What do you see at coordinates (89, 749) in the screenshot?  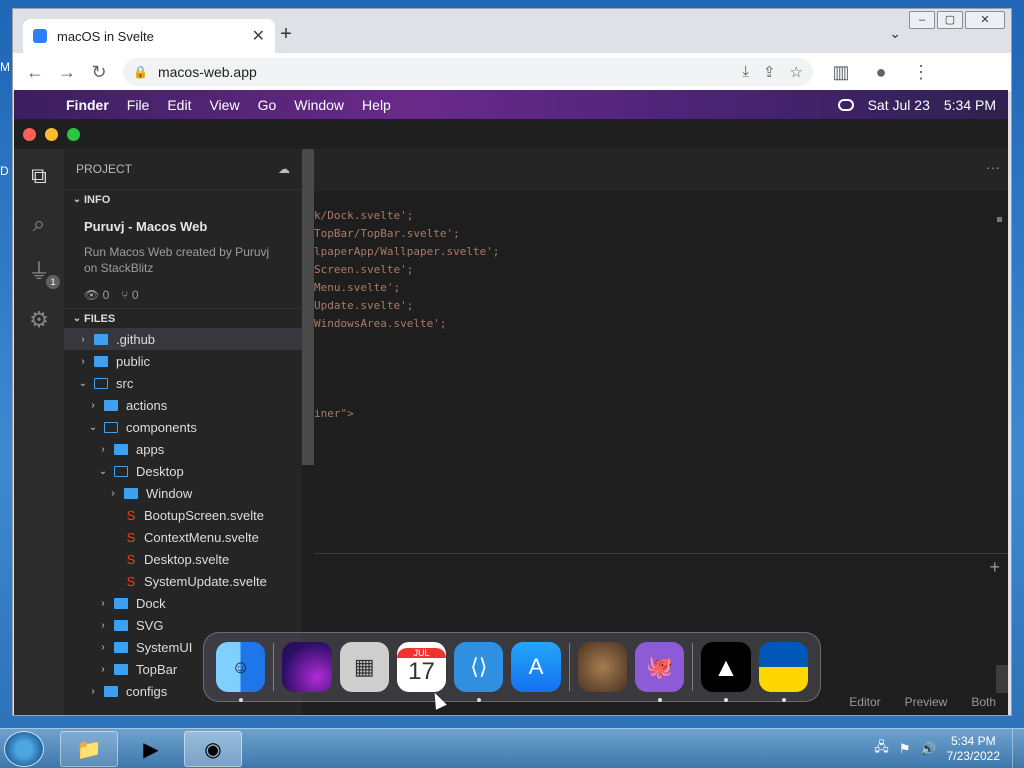 I see `explorer-taskbar-icon: 📁` at bounding box center [89, 749].